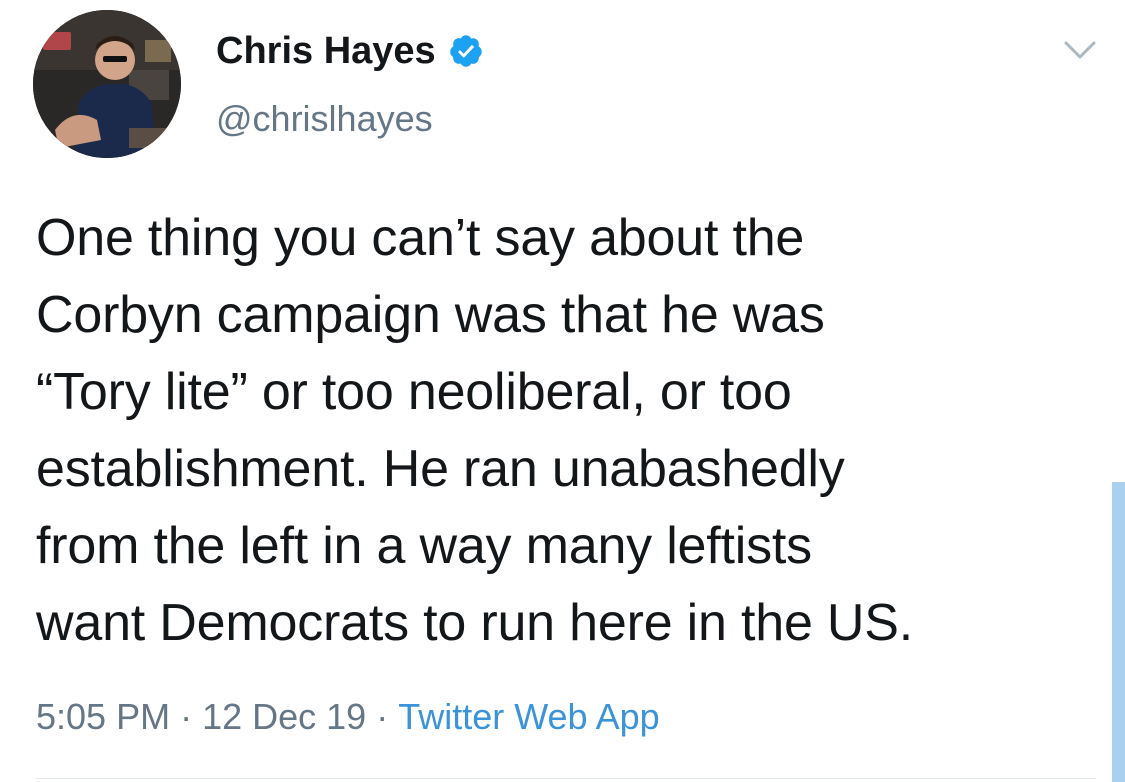 The image size is (1125, 782). I want to click on chevron-down-icon, so click(1080, 50).